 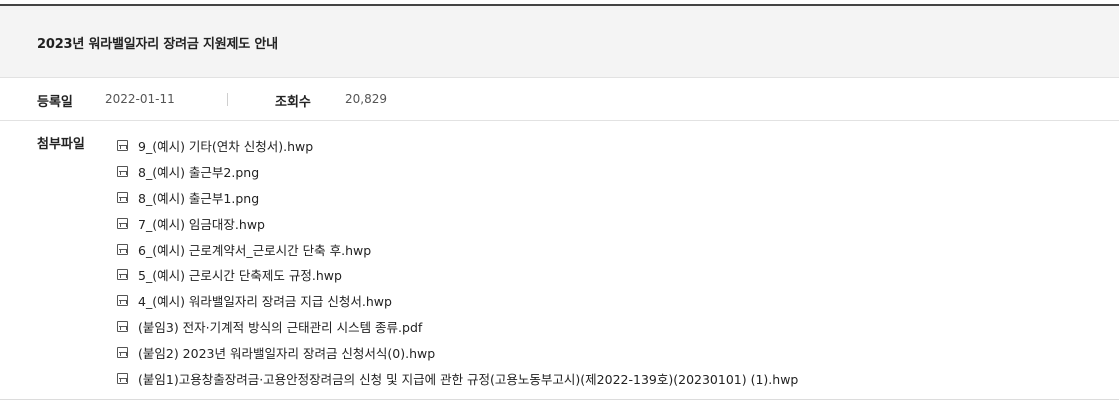 What do you see at coordinates (254, 249) in the screenshot?
I see `attachment-filename: 6_(예시) 근로계약서_근로시간 단축 후.hwp` at bounding box center [254, 249].